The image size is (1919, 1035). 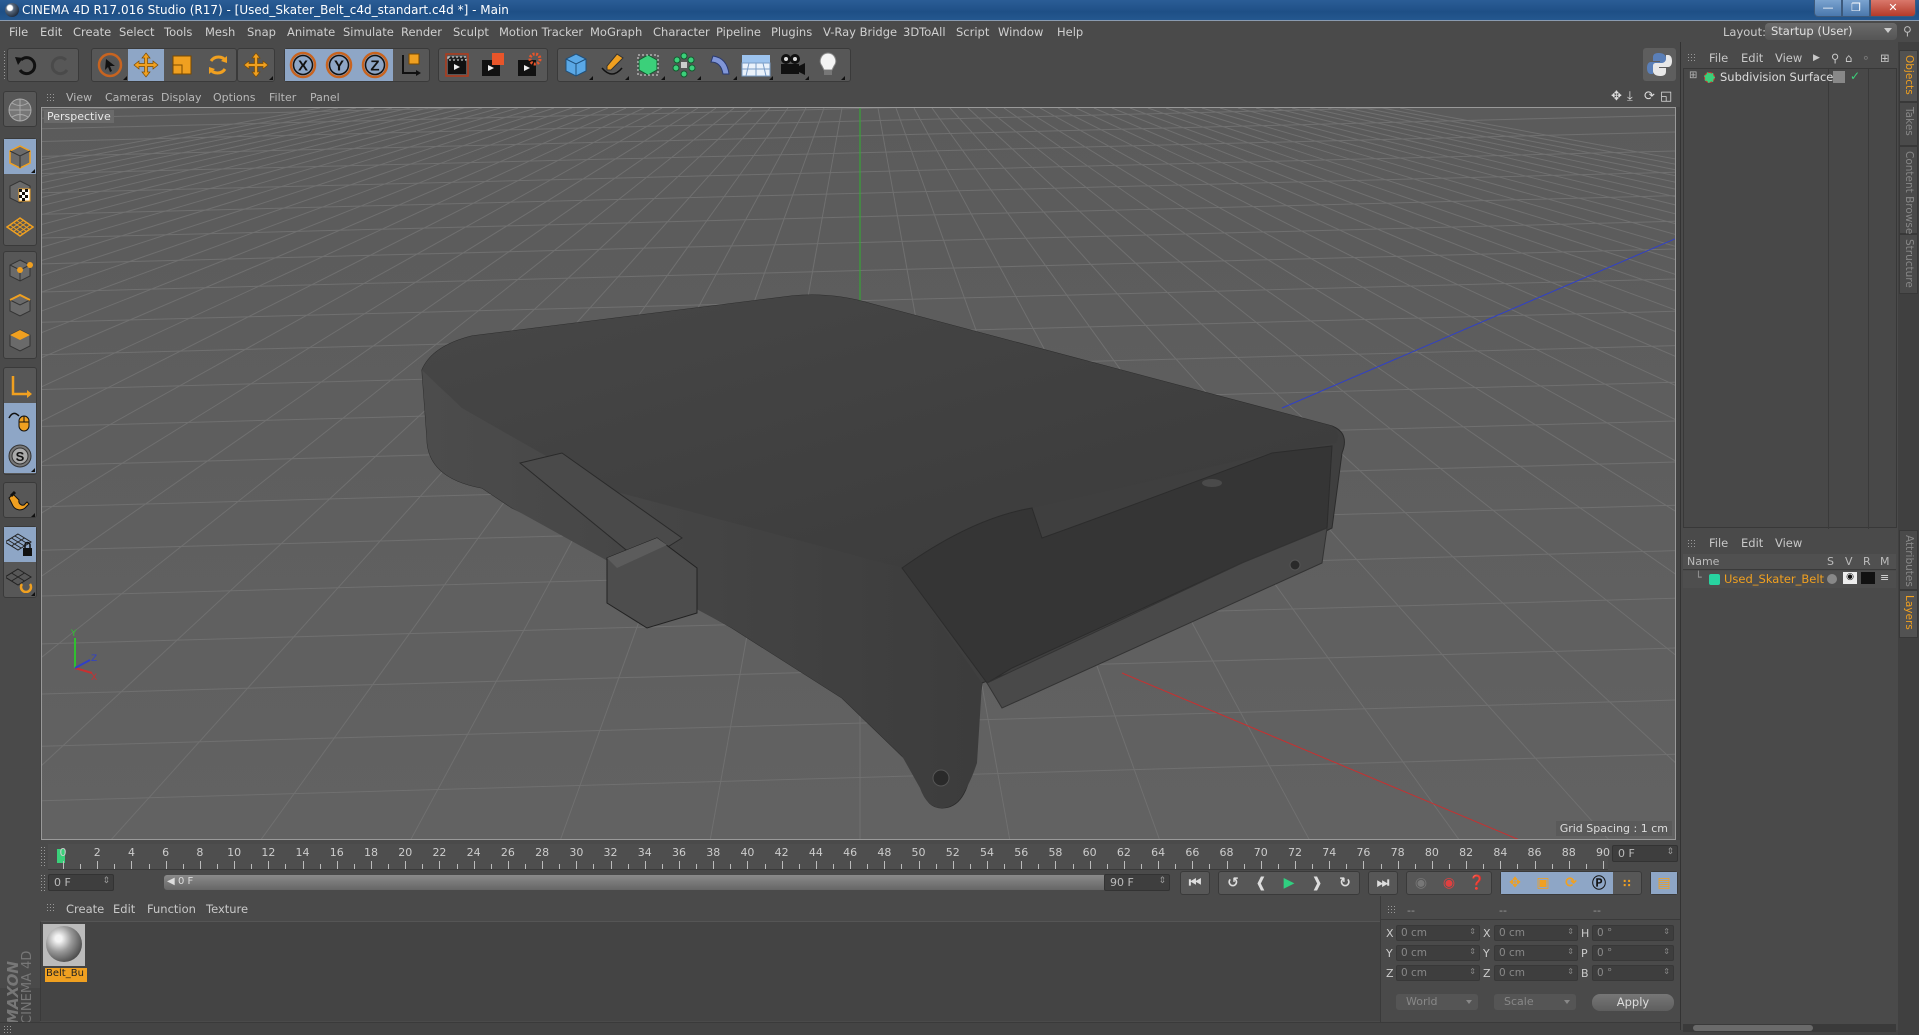 I want to click on size-x-field: 0 cm ⇕, so click(x=1536, y=933).